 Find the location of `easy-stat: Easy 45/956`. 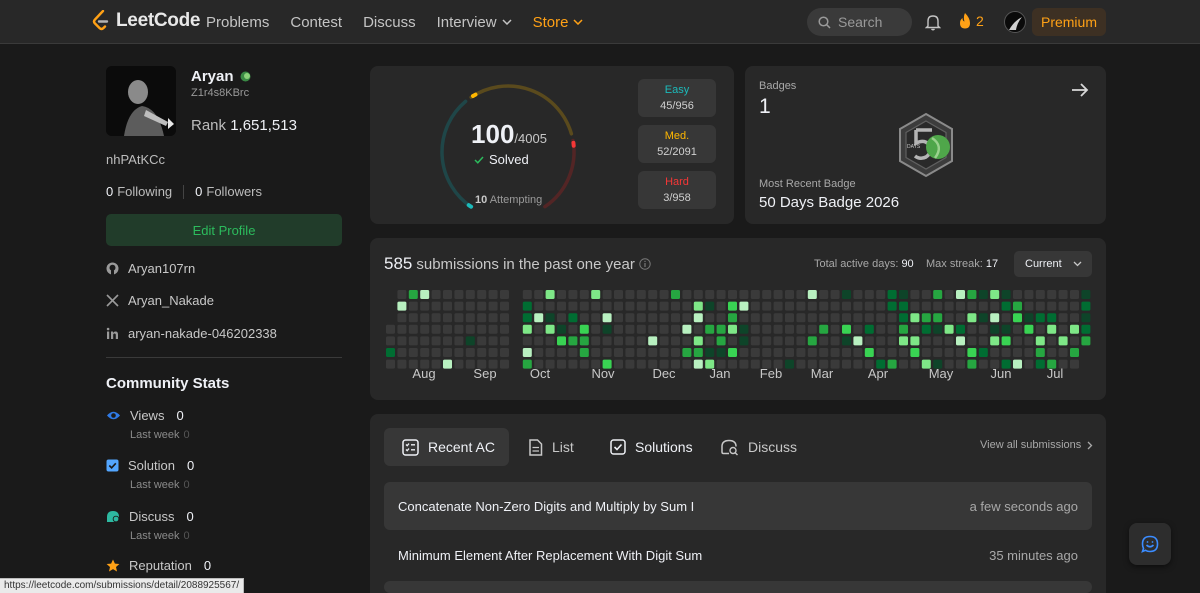

easy-stat: Easy 45/956 is located at coordinates (677, 98).